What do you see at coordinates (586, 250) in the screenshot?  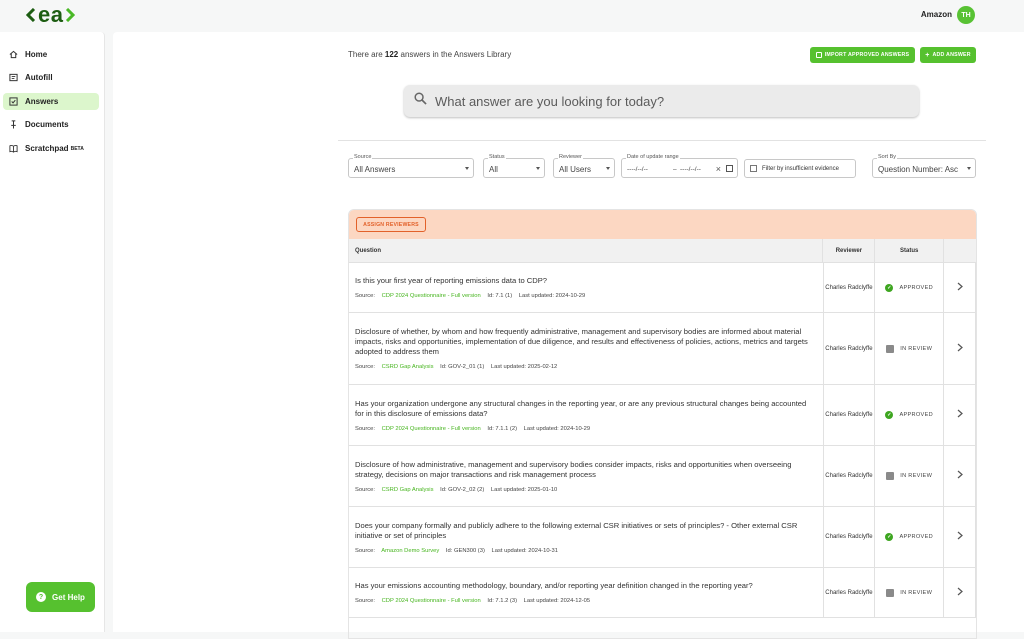 I see `question-header: Question` at bounding box center [586, 250].